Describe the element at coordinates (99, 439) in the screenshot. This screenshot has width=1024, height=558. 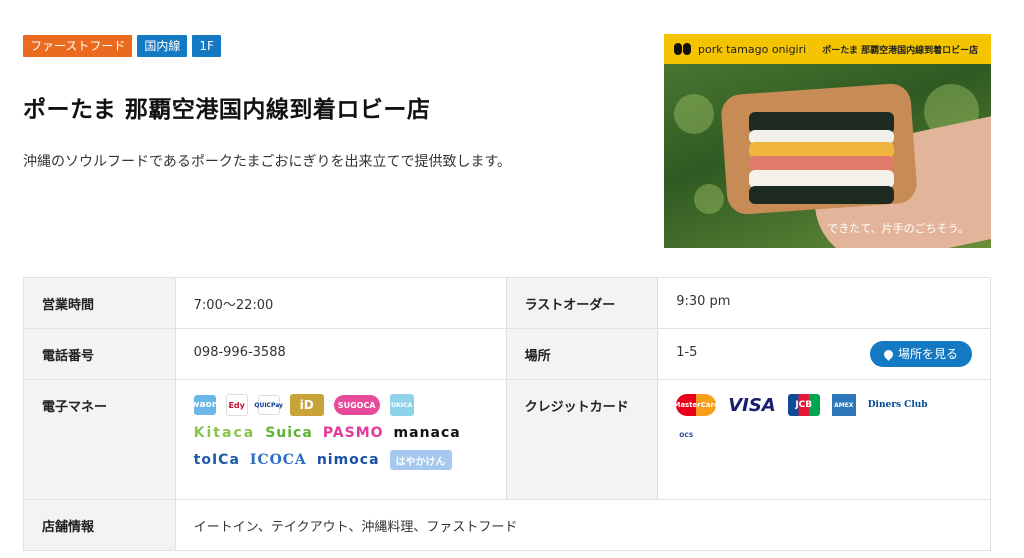
I see `emoney-label: 電子マネー` at that location.